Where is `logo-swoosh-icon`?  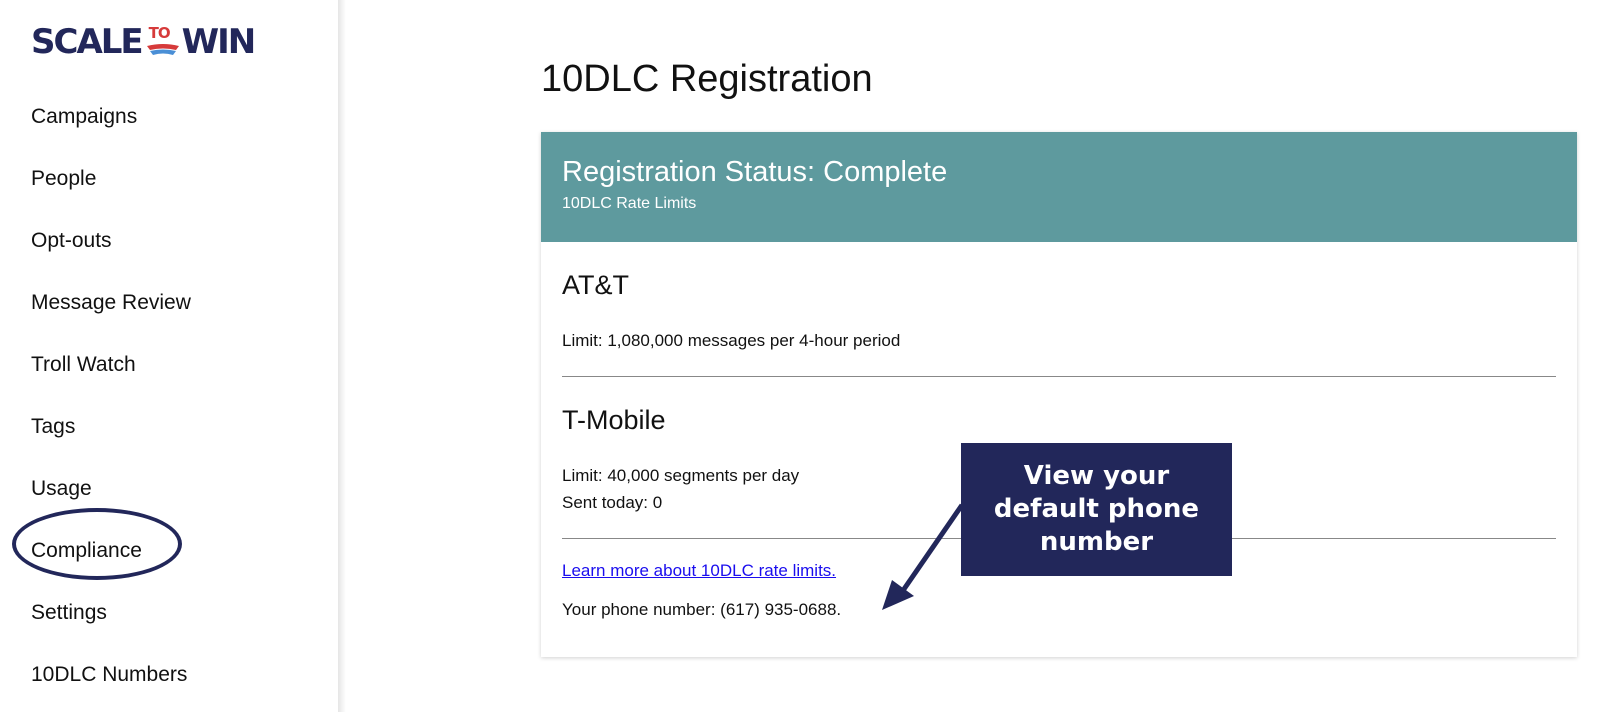 logo-swoosh-icon is located at coordinates (162, 49).